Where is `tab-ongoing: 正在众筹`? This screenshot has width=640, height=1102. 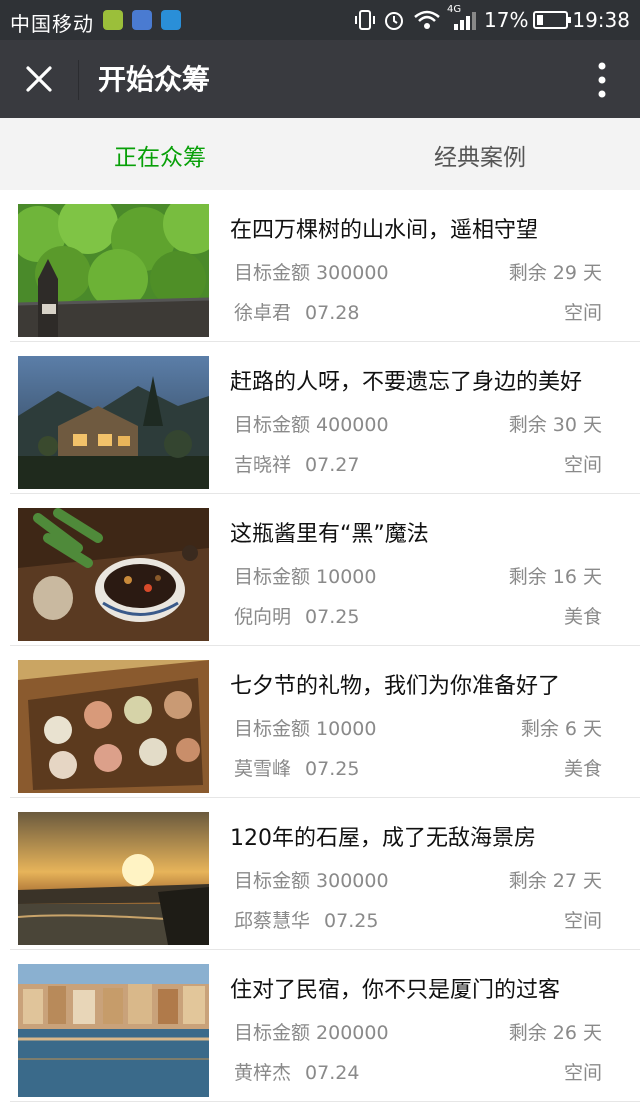
tab-ongoing: 正在众筹 is located at coordinates (160, 155).